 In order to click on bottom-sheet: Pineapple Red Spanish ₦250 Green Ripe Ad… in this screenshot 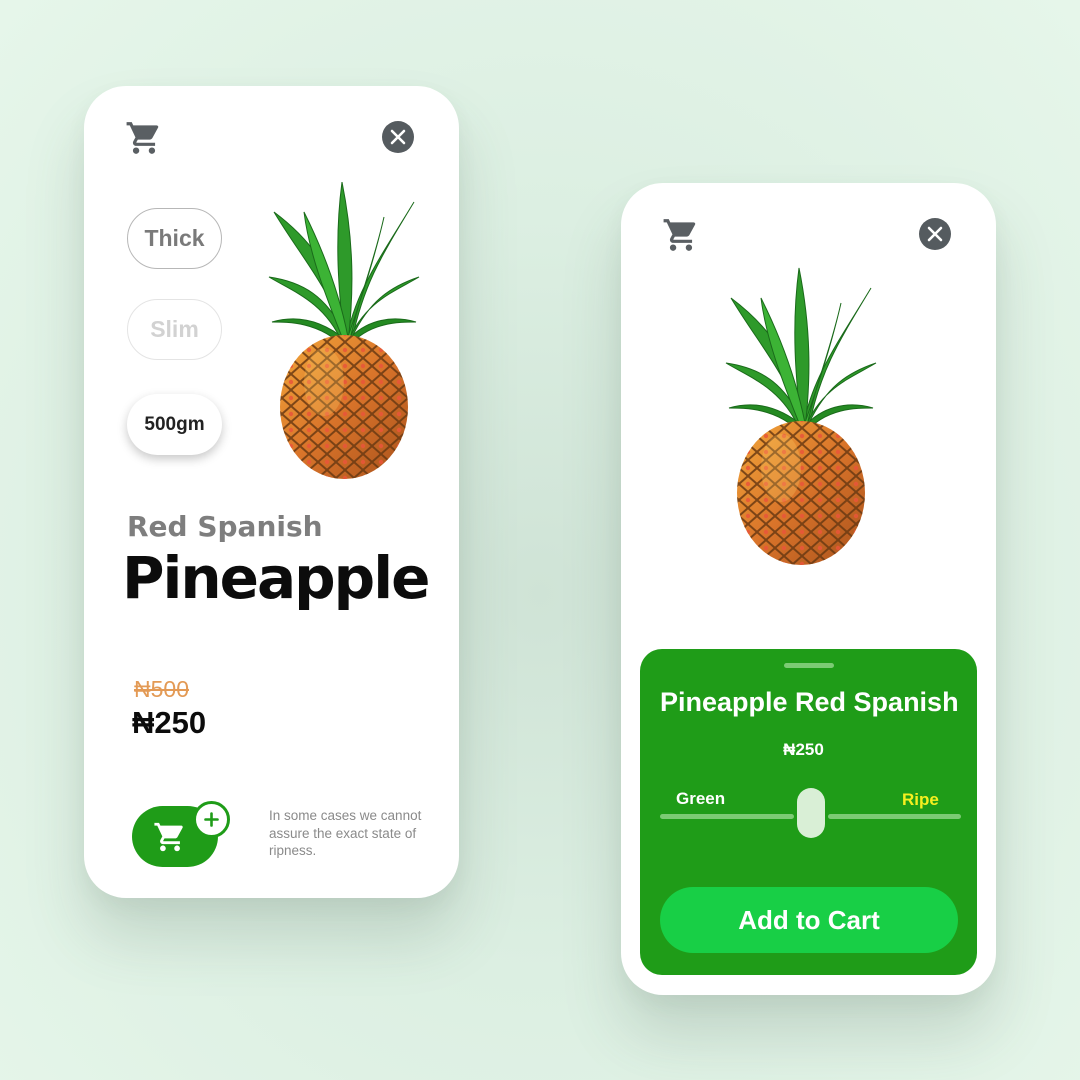, I will do `click(808, 812)`.